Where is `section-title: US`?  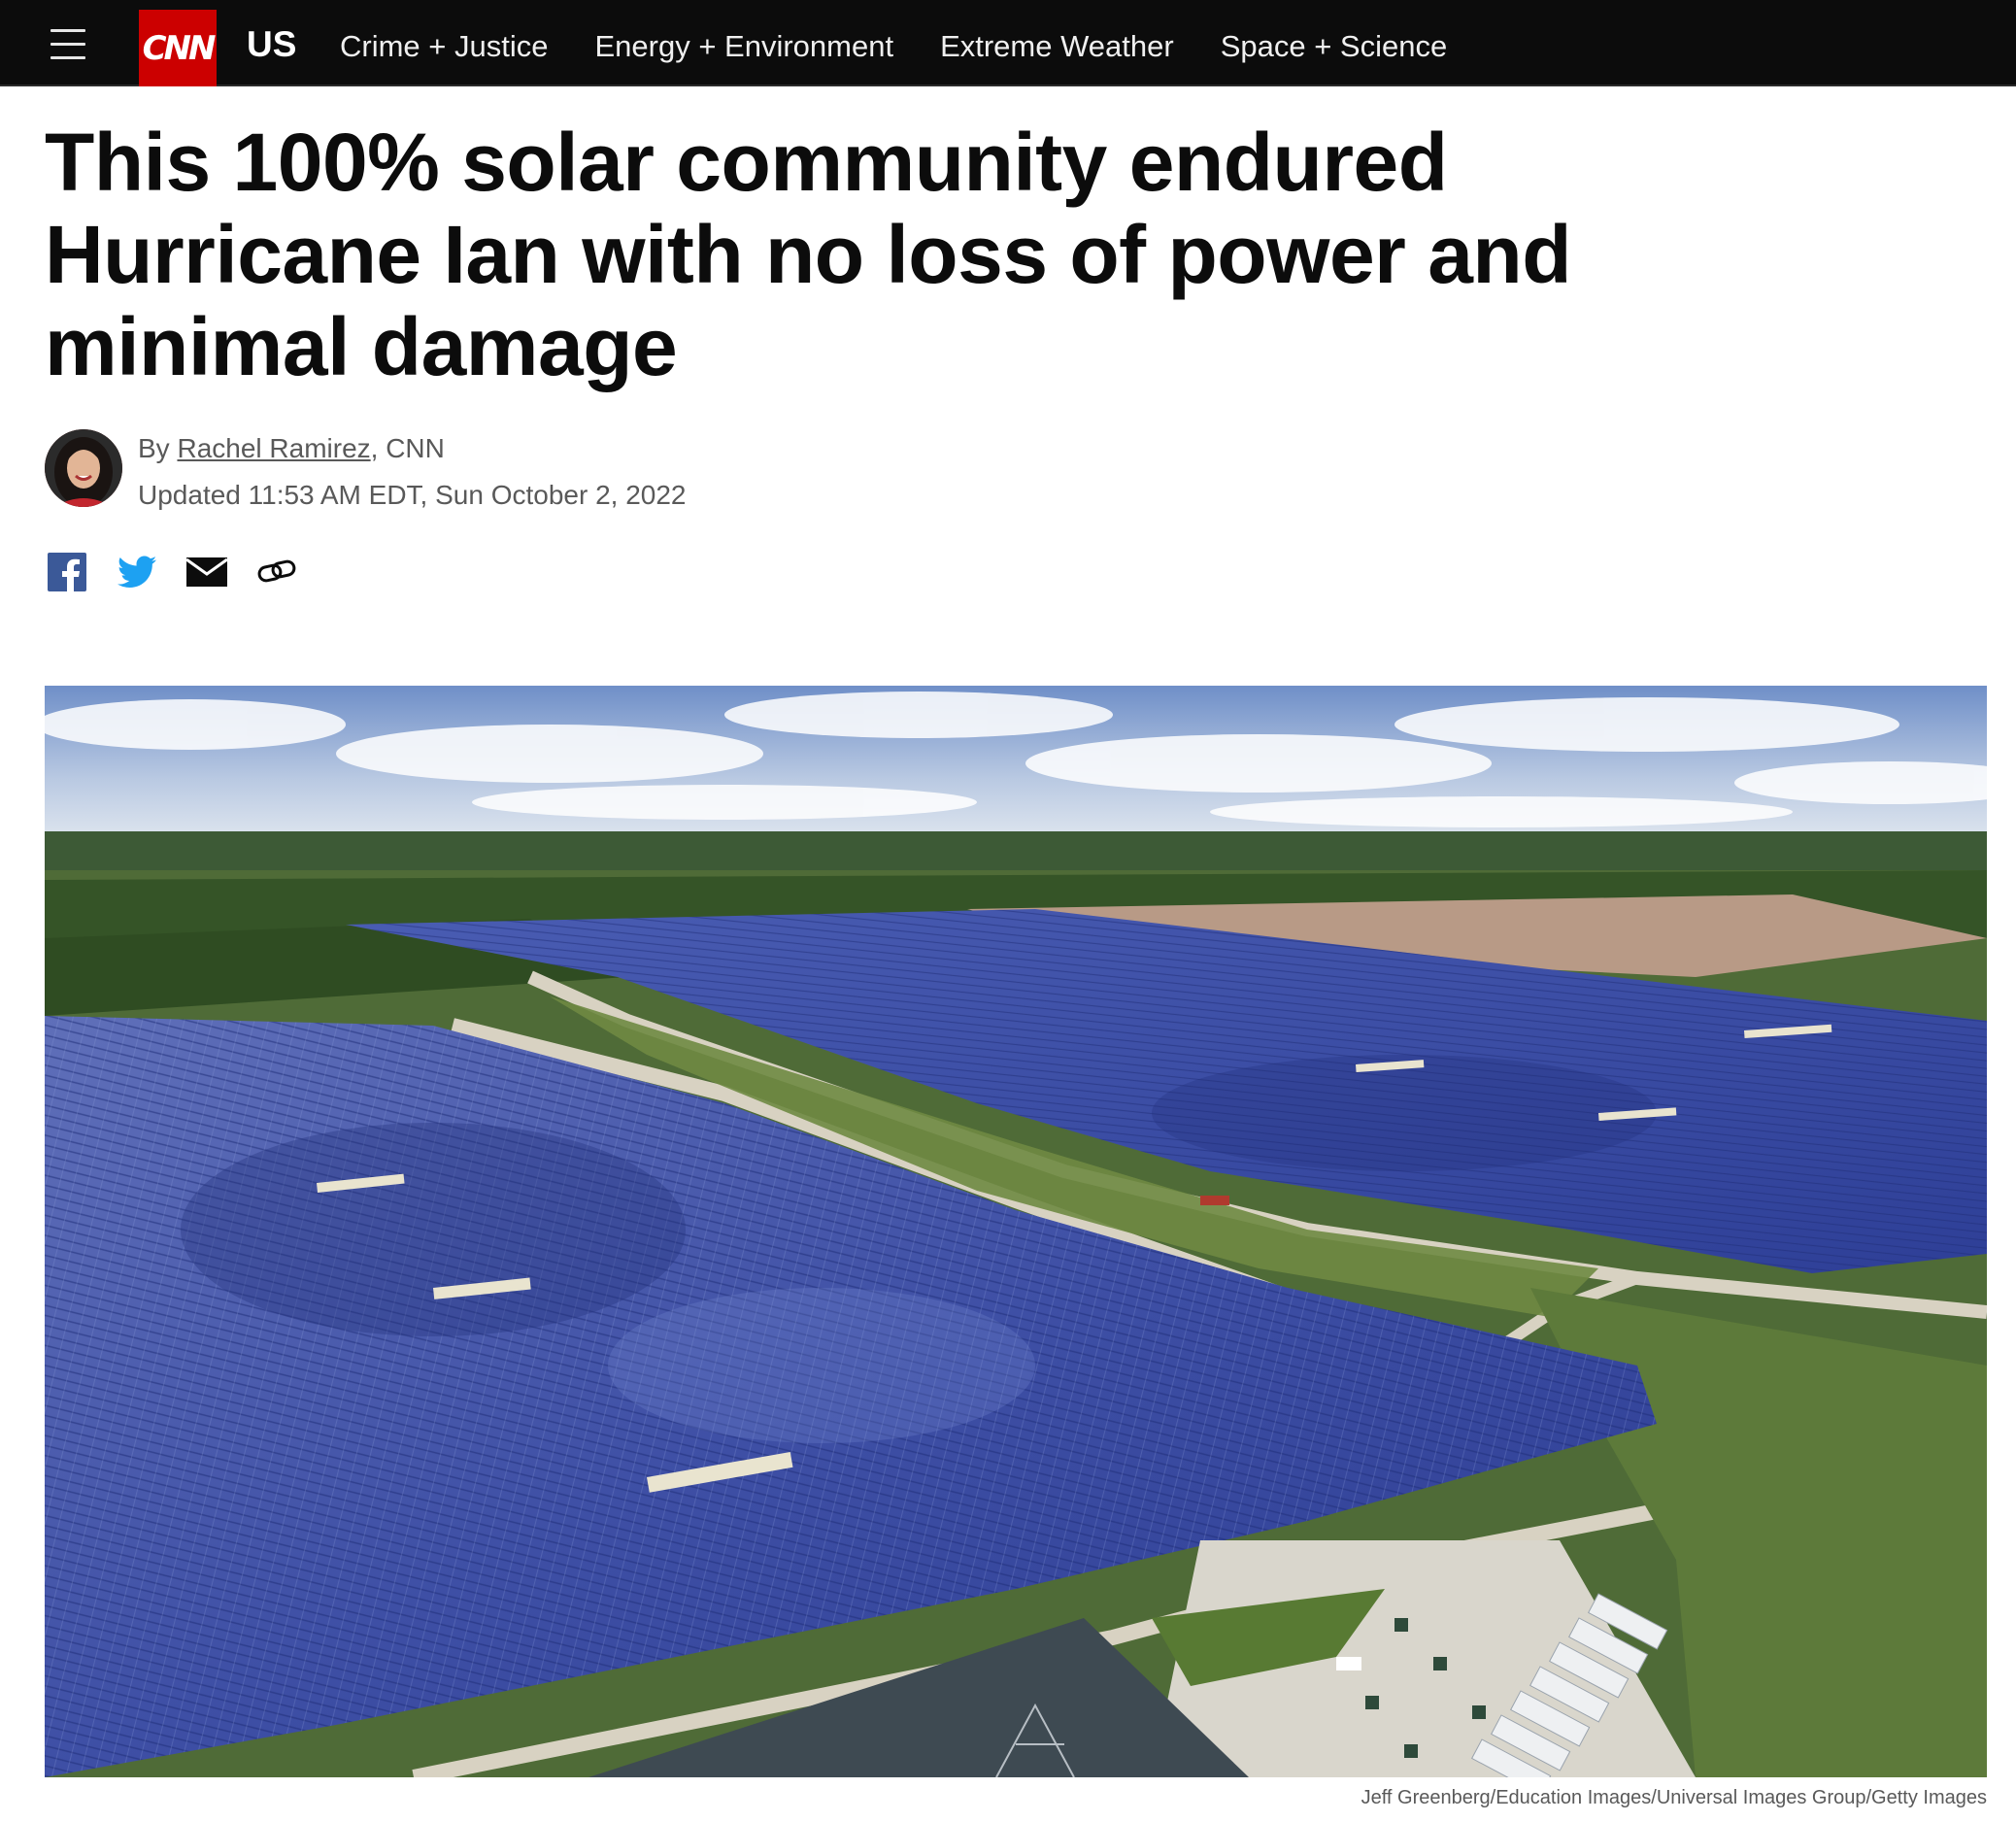 section-title: US is located at coordinates (271, 44).